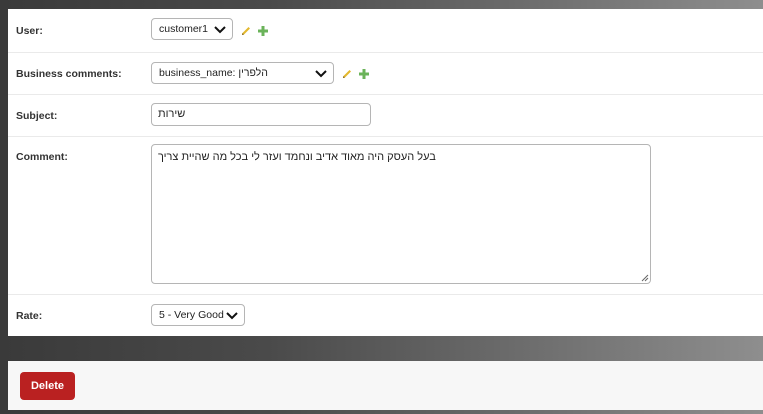 This screenshot has height=414, width=763. What do you see at coordinates (29, 31) in the screenshot?
I see `user-label: User:` at bounding box center [29, 31].